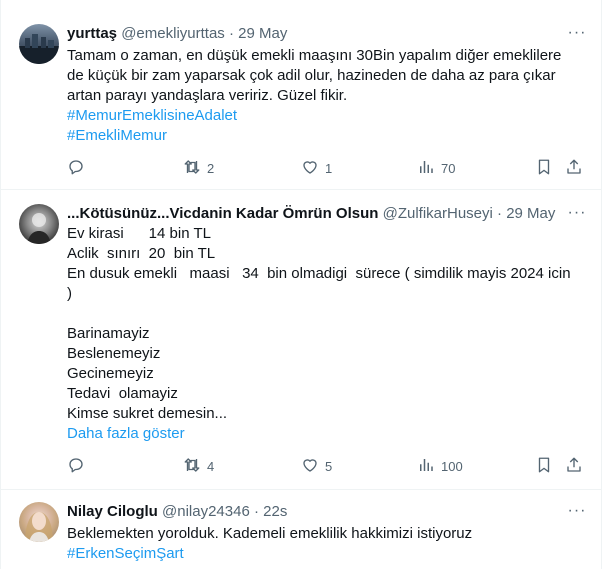 This screenshot has height=569, width=612. I want to click on author-handle: @nilay24346, so click(206, 511).